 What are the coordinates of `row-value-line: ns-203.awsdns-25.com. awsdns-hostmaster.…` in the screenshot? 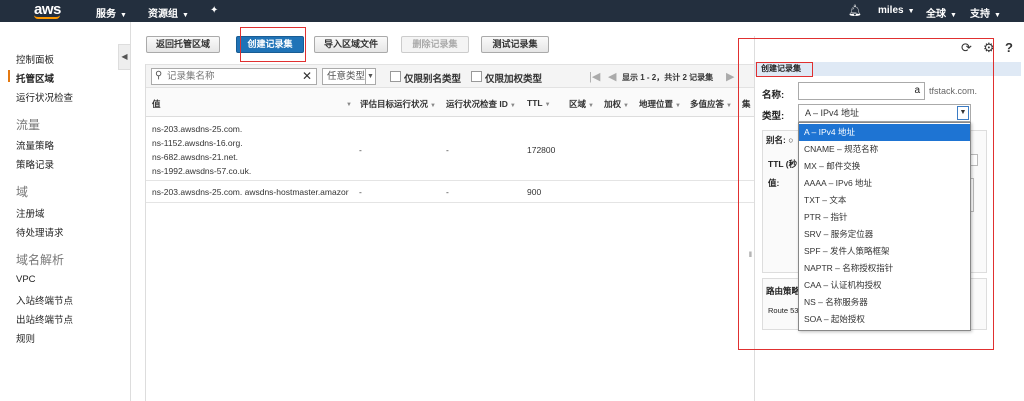 It's located at (250, 192).